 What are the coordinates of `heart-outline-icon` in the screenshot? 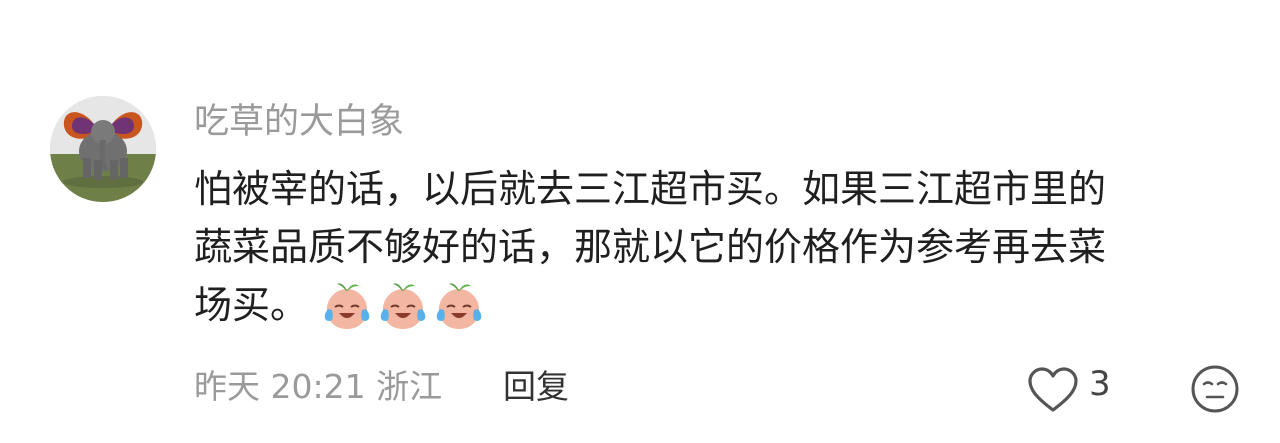 It's located at (1053, 390).